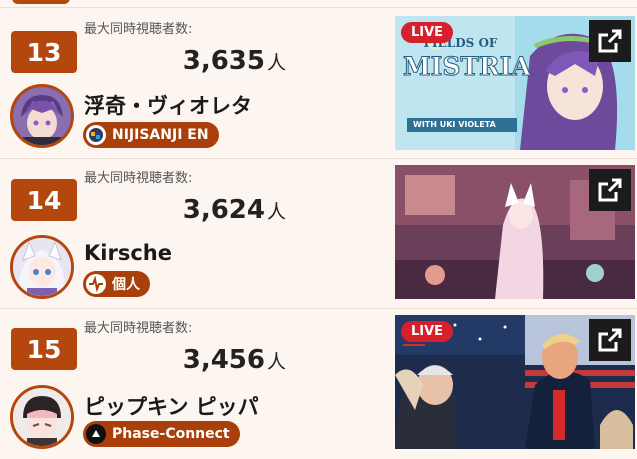 The width and height of the screenshot is (637, 459). What do you see at coordinates (96, 434) in the screenshot?
I see `phase-connect-logo-icon` at bounding box center [96, 434].